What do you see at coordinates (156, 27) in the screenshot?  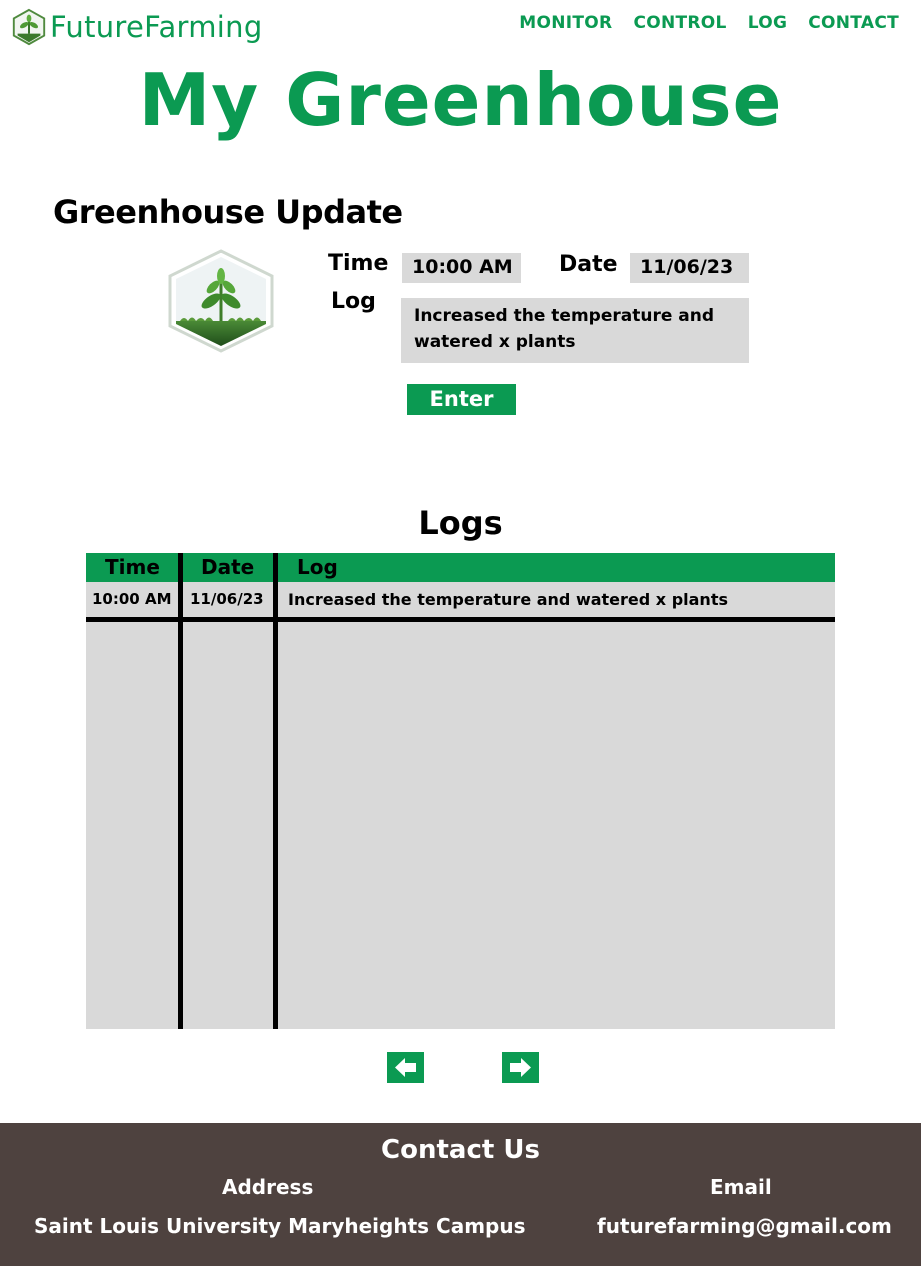 I see `brand-name: FutureFarming` at bounding box center [156, 27].